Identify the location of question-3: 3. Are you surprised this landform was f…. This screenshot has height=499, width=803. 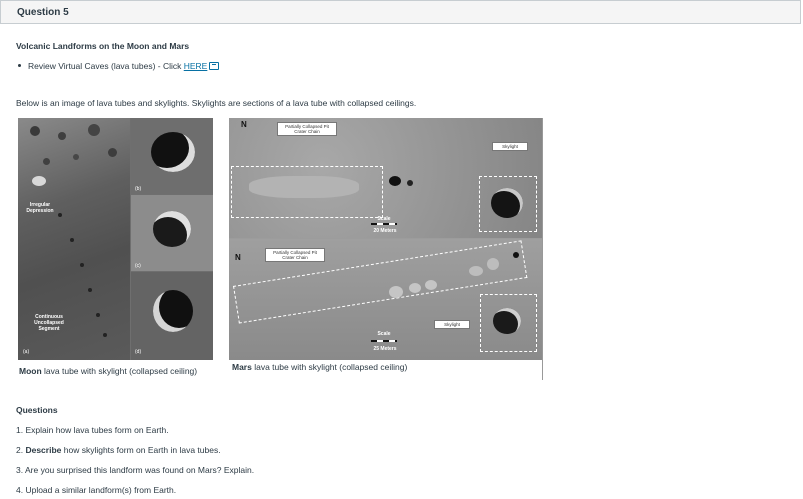
(135, 470).